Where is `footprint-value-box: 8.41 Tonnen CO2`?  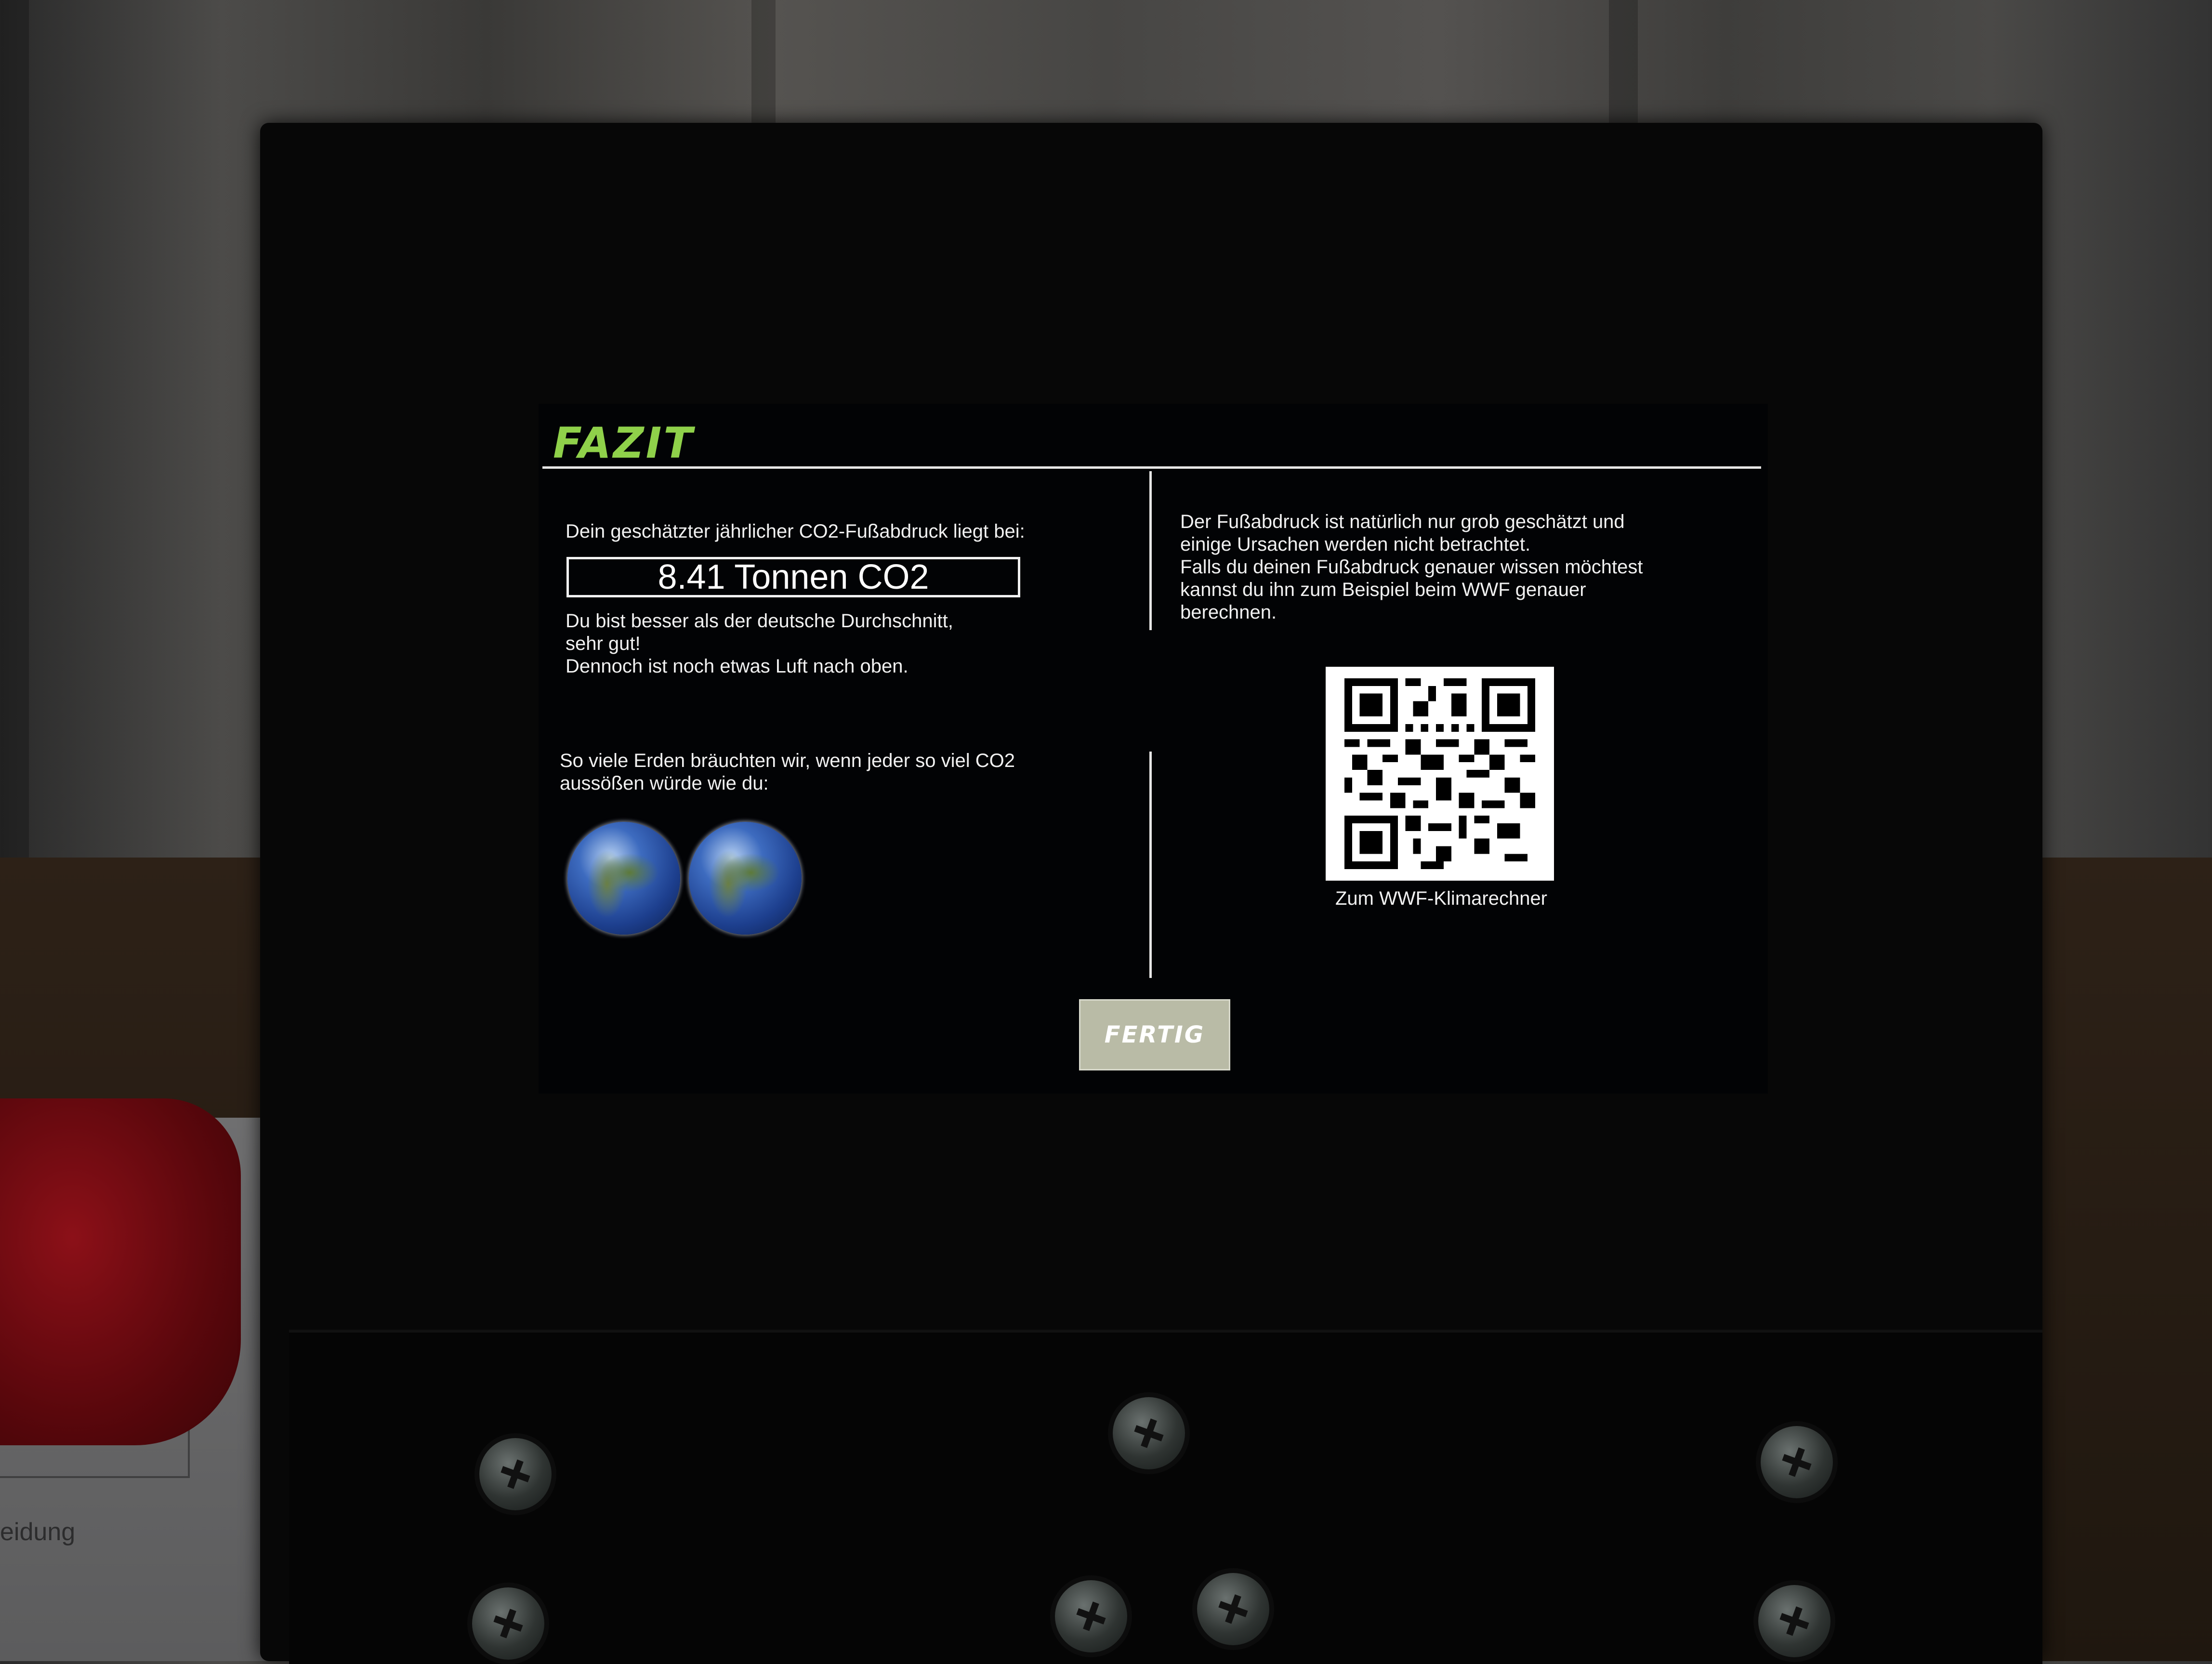 footprint-value-box: 8.41 Tonnen CO2 is located at coordinates (793, 577).